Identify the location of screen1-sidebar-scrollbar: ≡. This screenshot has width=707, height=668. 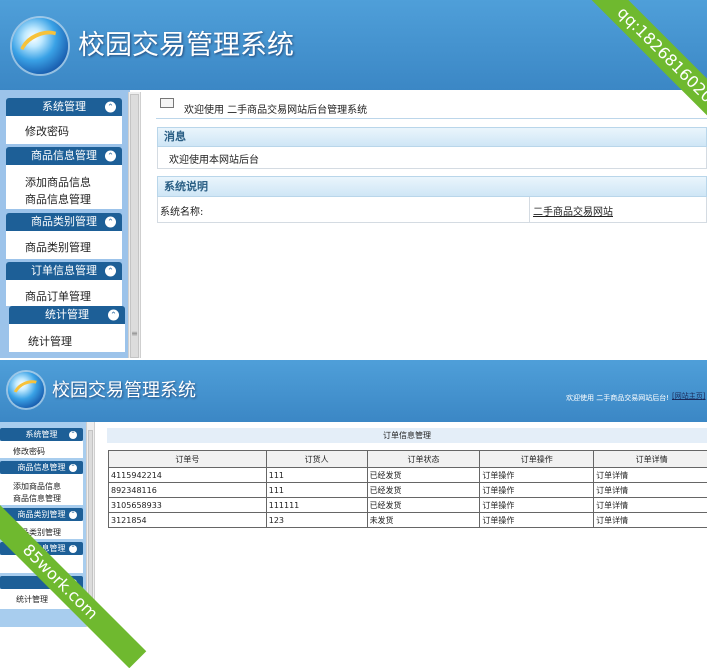
(134, 225).